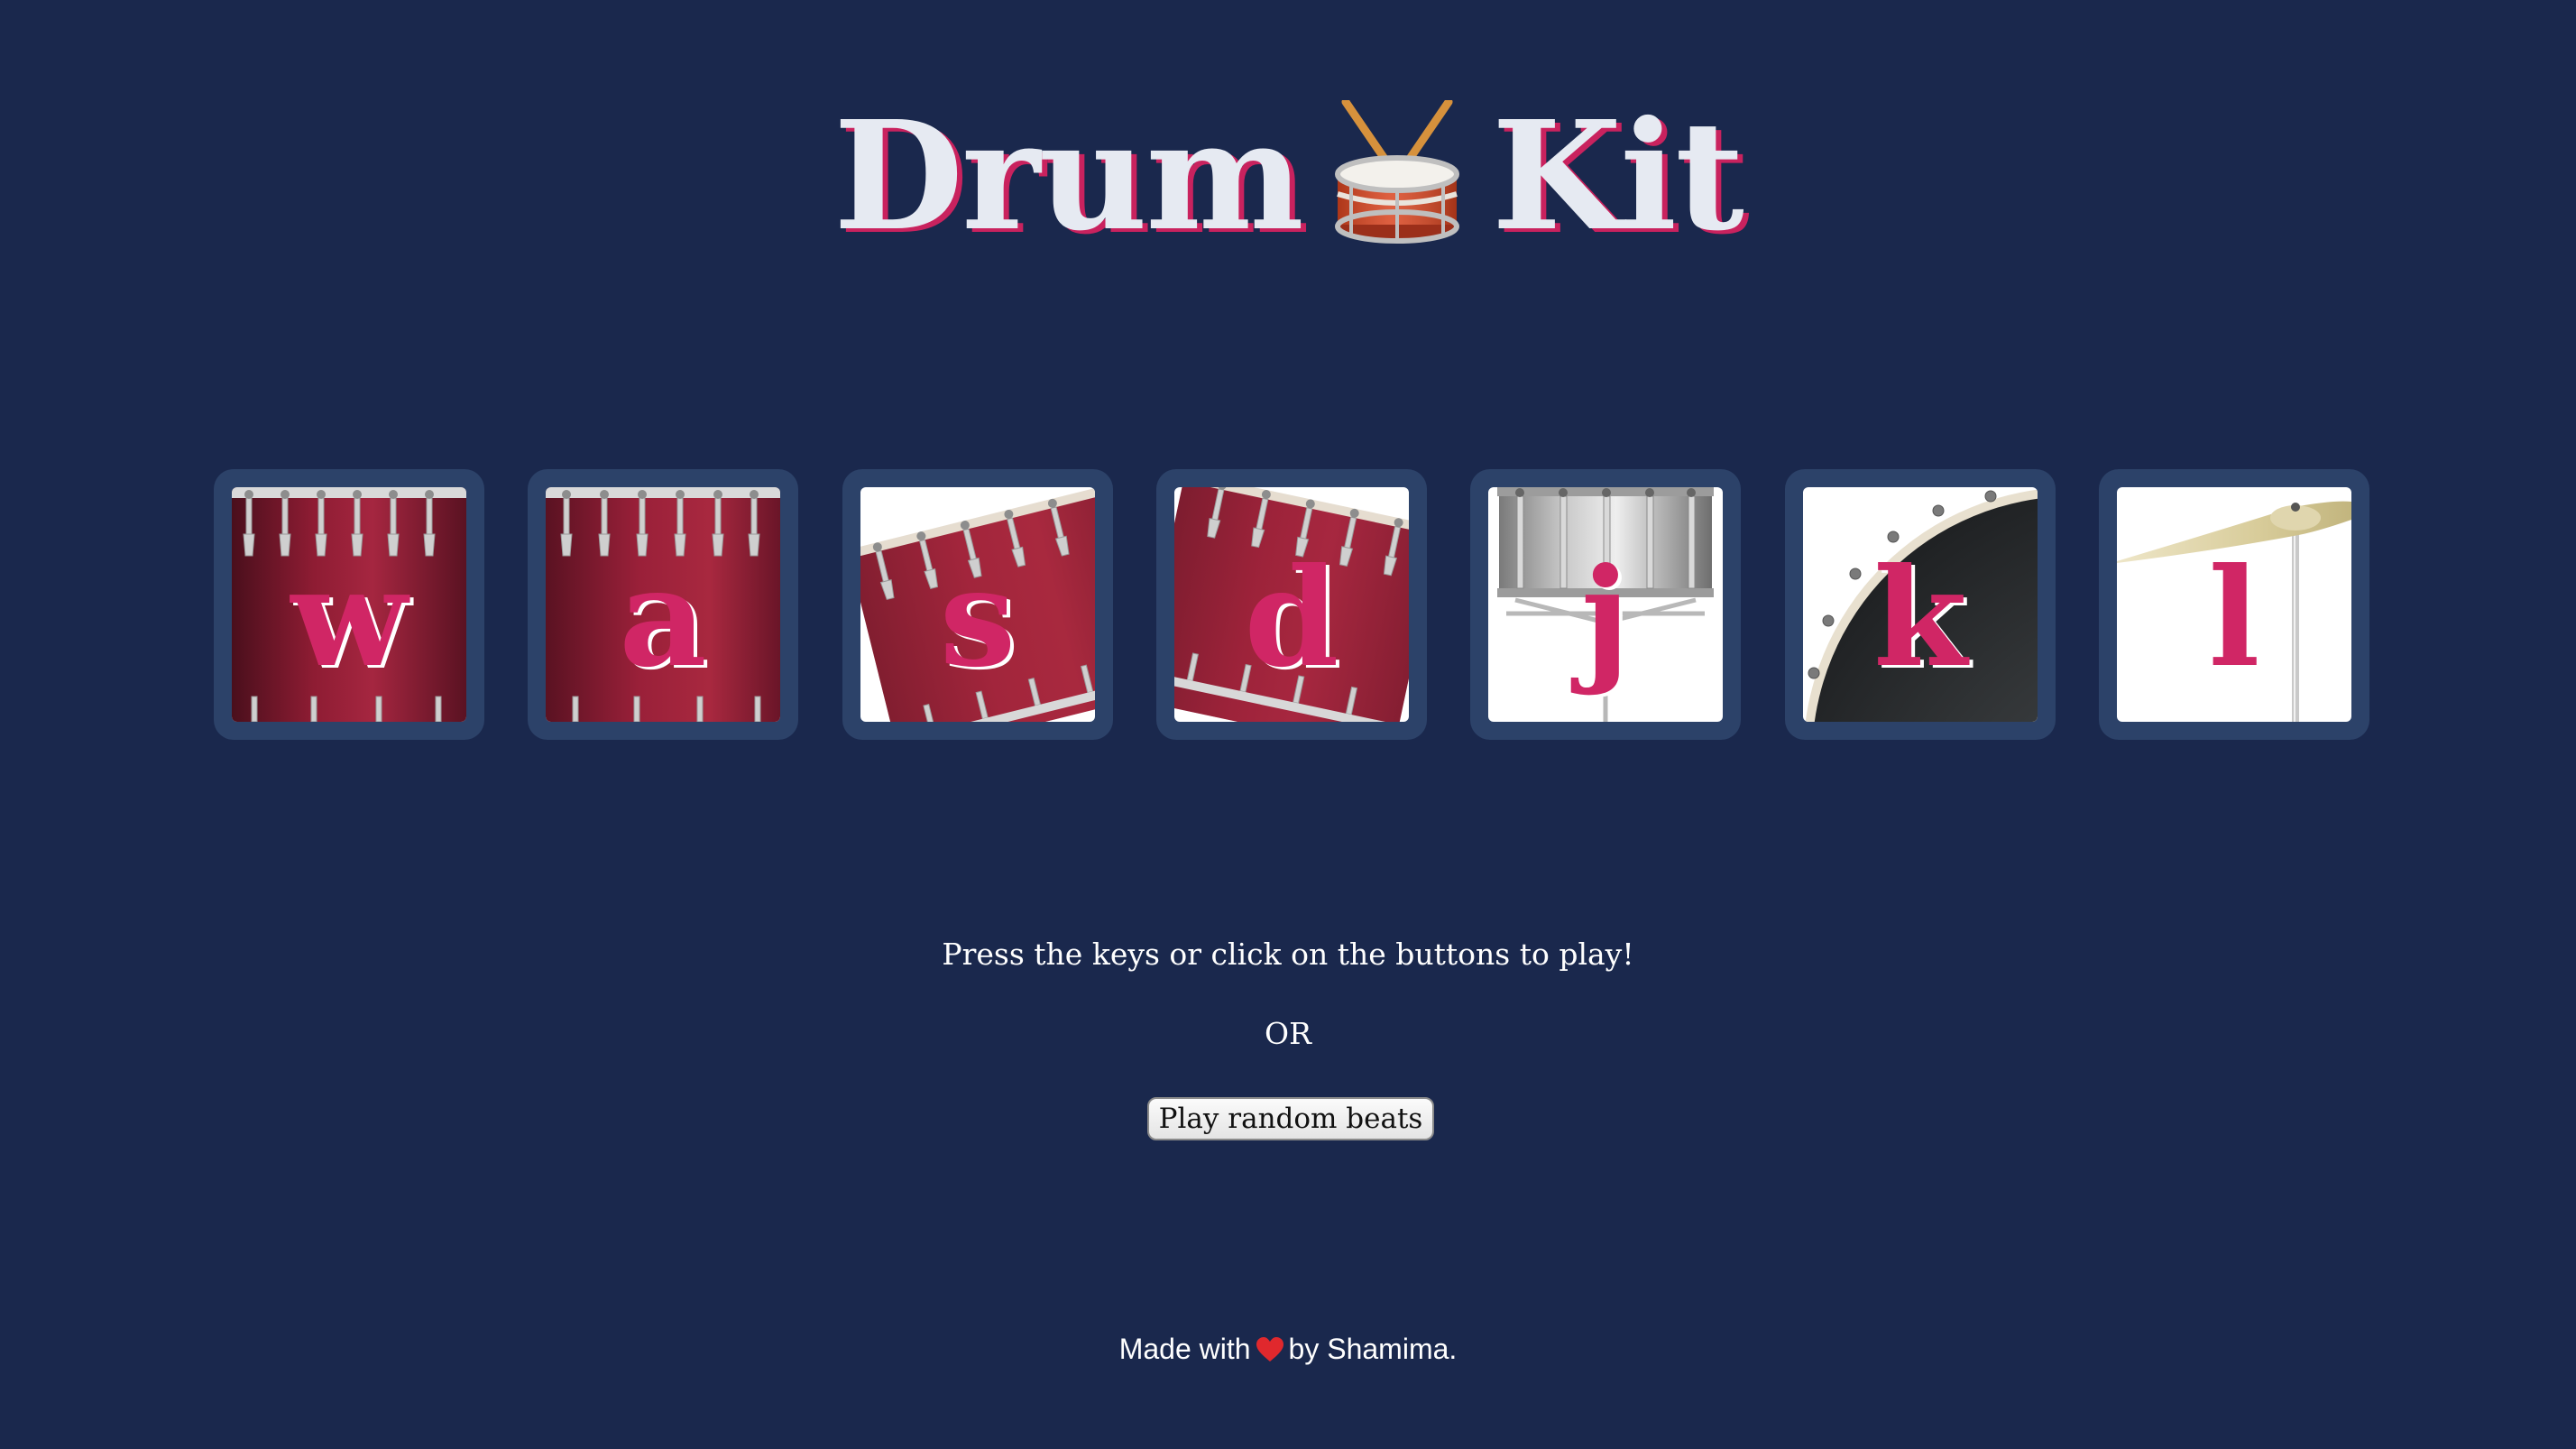 The height and width of the screenshot is (1449, 2576). I want to click on drum-face: j, so click(1606, 605).